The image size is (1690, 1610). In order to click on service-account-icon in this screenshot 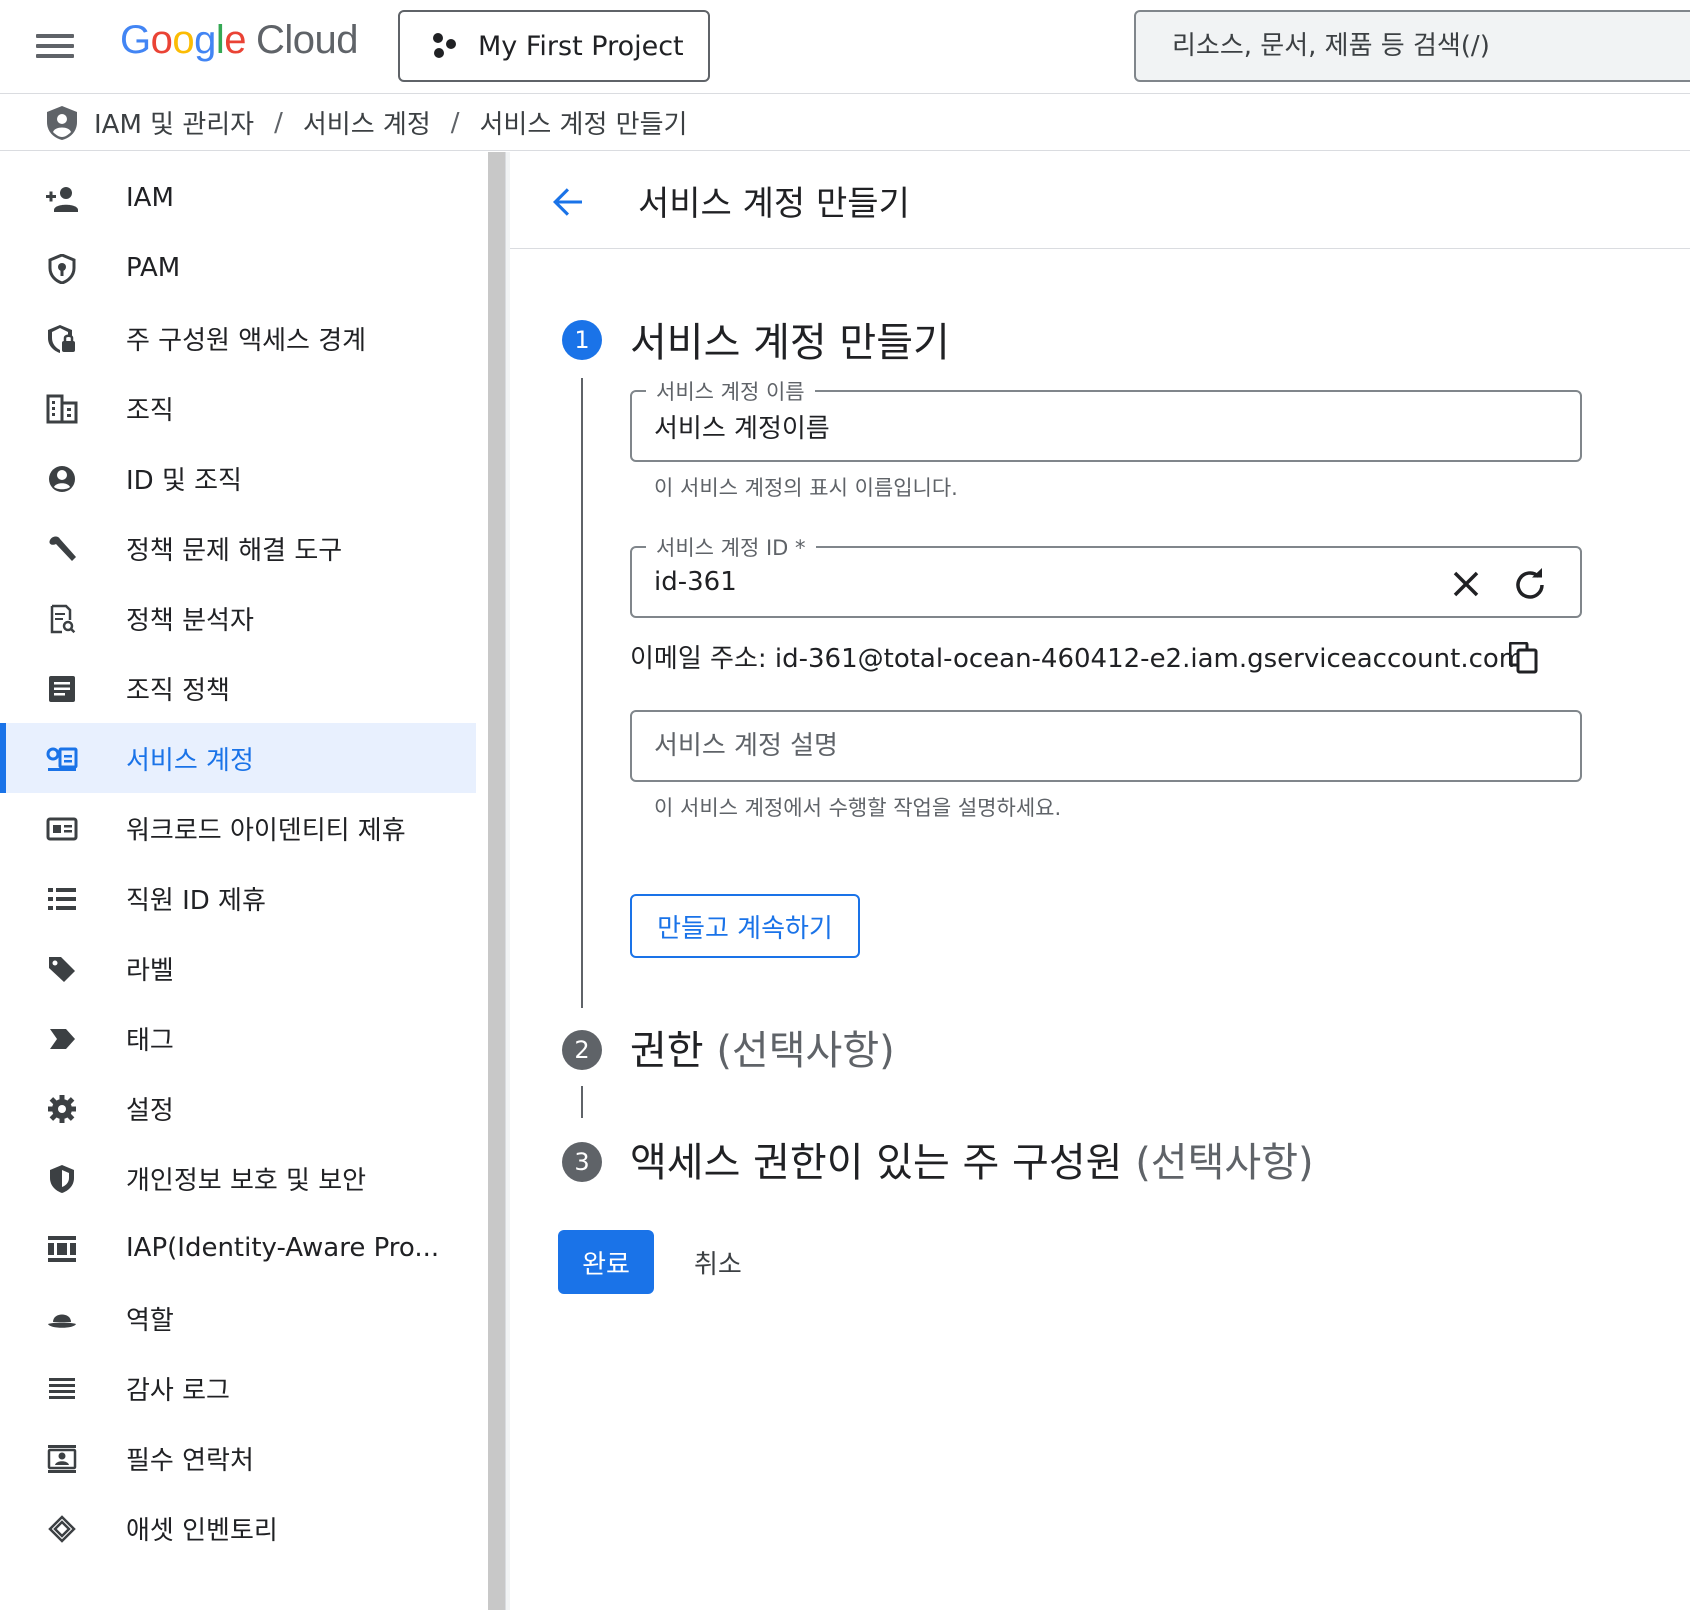, I will do `click(62, 759)`.